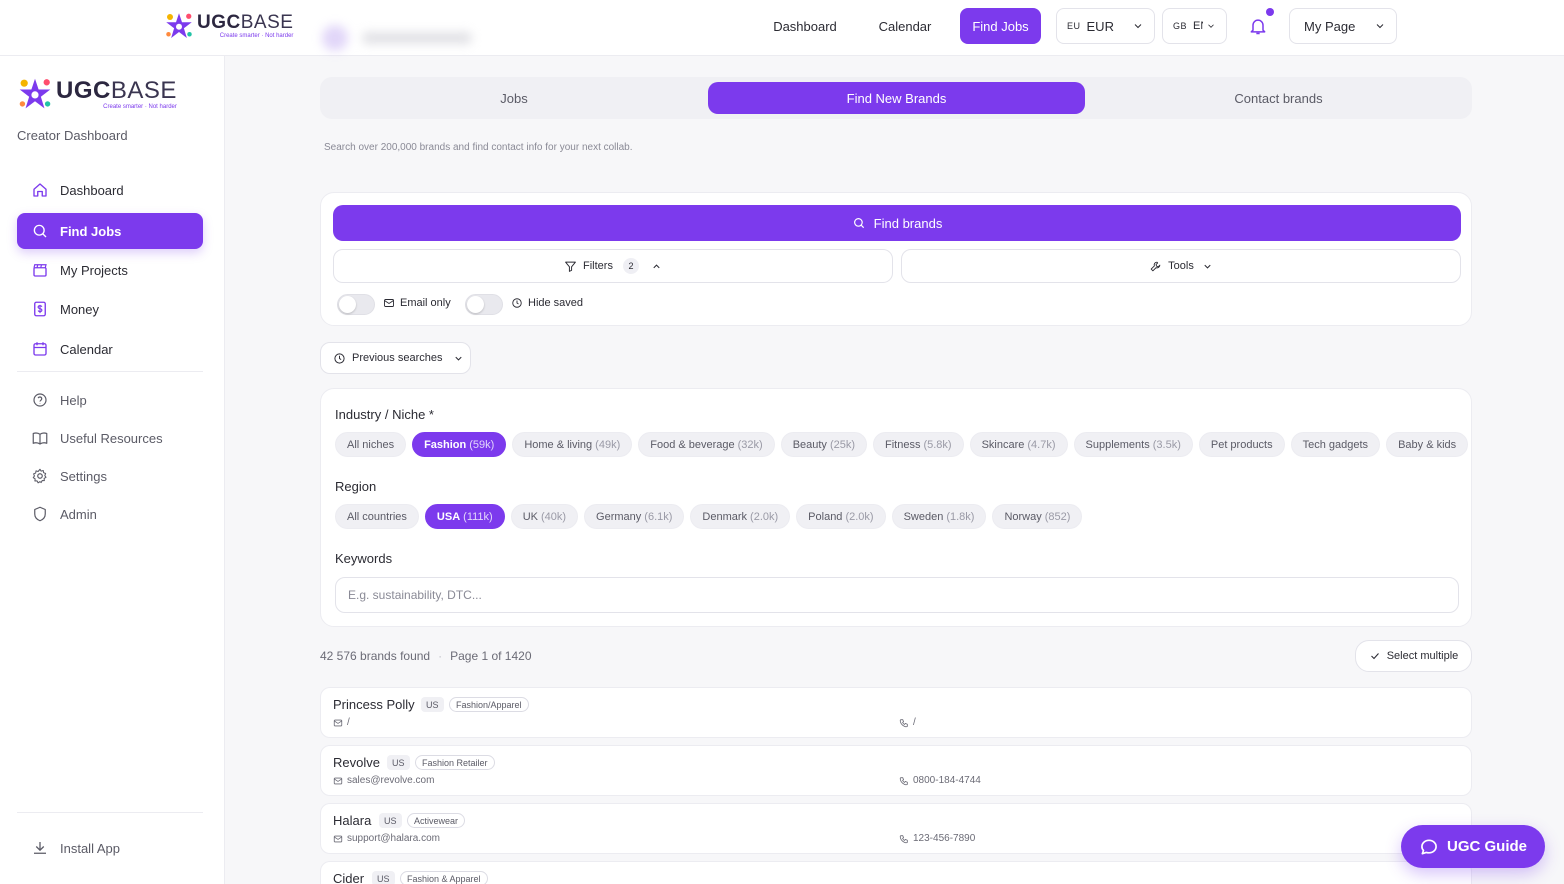 Image resolution: width=1564 pixels, height=884 pixels. I want to click on industry-chip: Fitness (5.8k), so click(918, 444).